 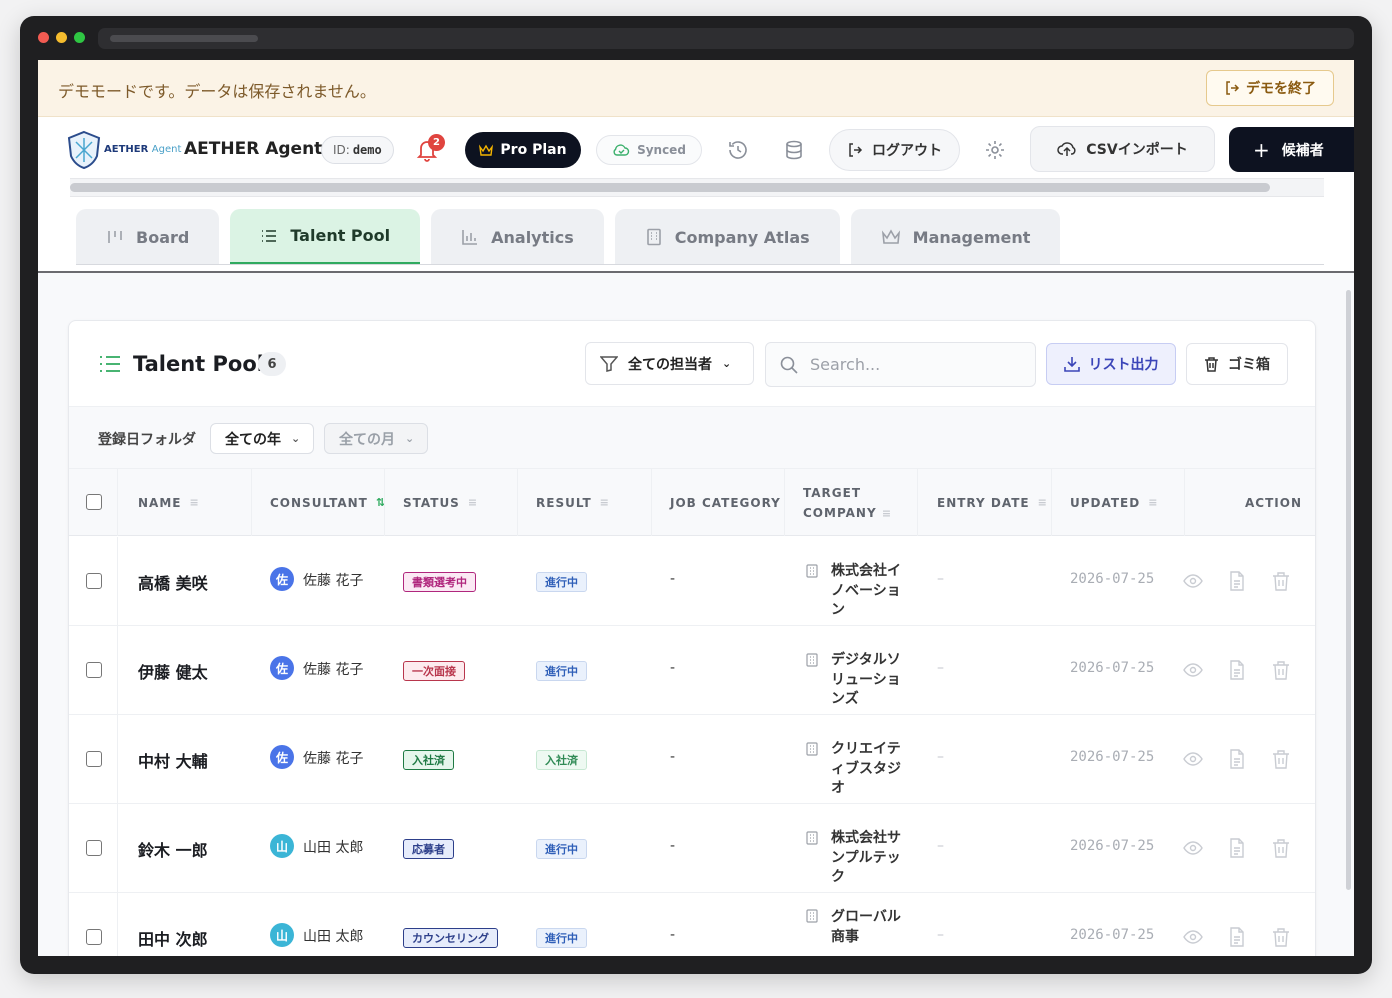 I want to click on tab-board: Board, so click(x=148, y=237).